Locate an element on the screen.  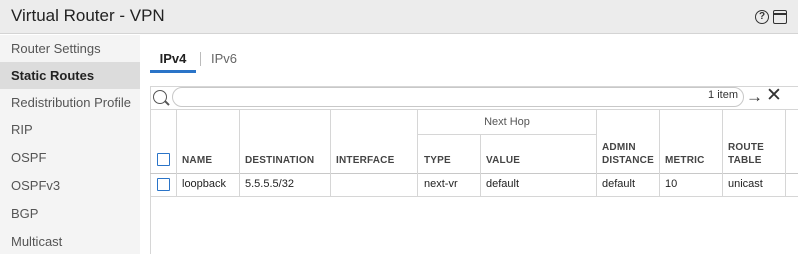
column-header-distance: DISTANCE is located at coordinates (628, 160).